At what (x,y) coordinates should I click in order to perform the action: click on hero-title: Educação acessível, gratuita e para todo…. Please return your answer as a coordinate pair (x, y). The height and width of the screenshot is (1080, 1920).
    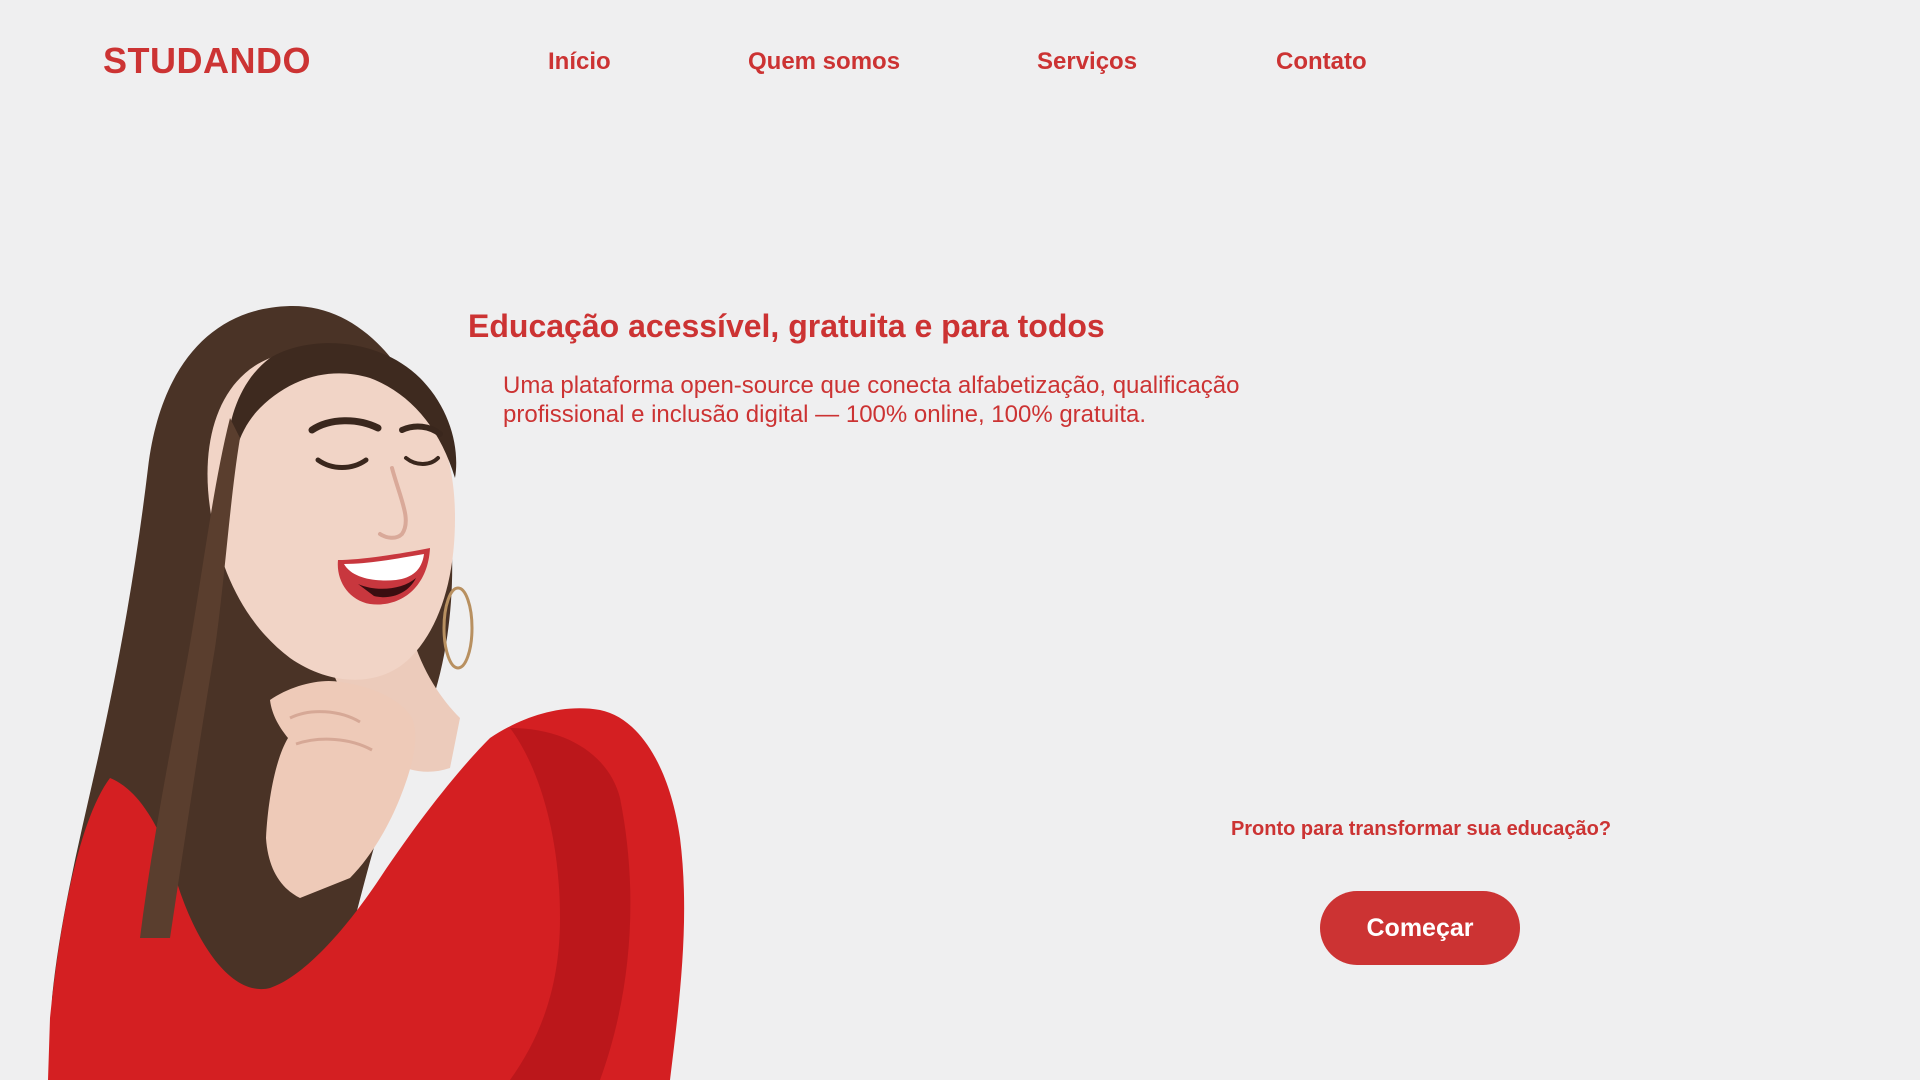
    Looking at the image, I should click on (786, 326).